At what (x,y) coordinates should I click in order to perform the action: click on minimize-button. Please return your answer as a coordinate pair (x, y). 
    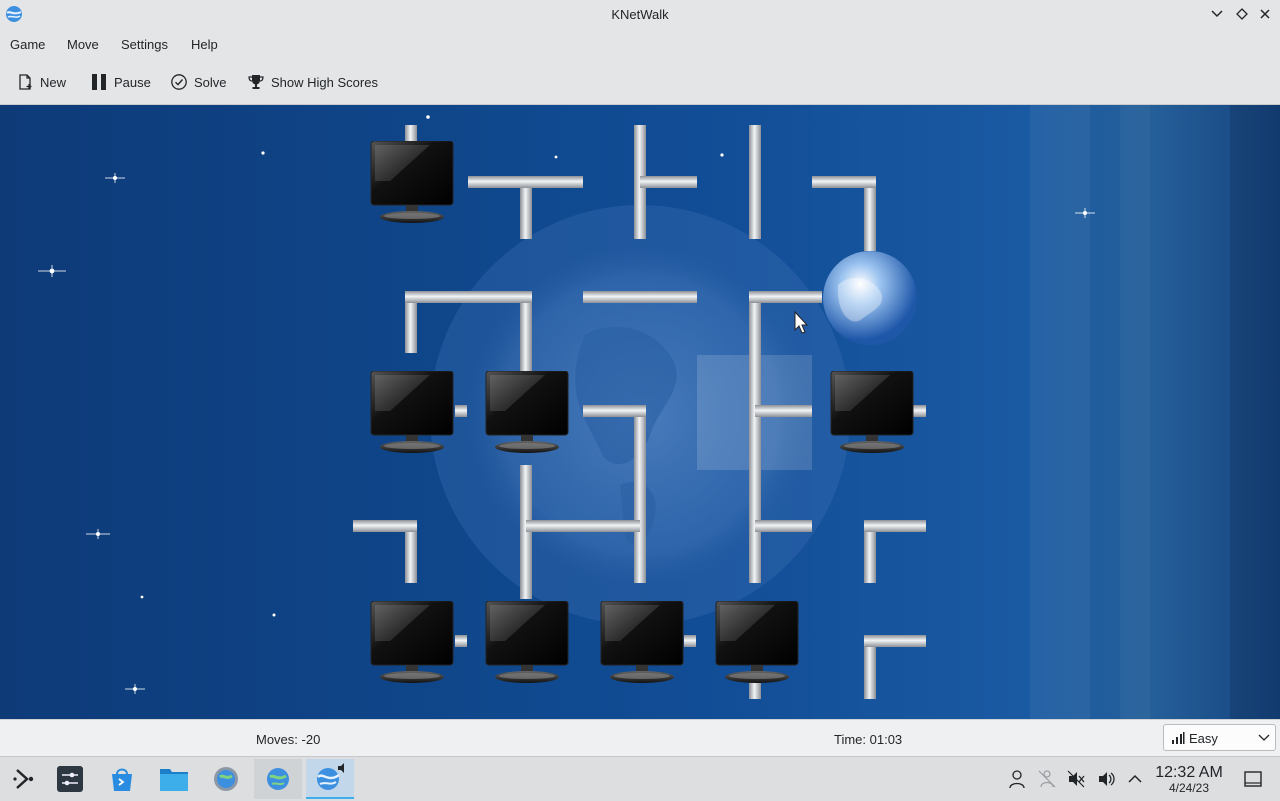
    Looking at the image, I should click on (1217, 15).